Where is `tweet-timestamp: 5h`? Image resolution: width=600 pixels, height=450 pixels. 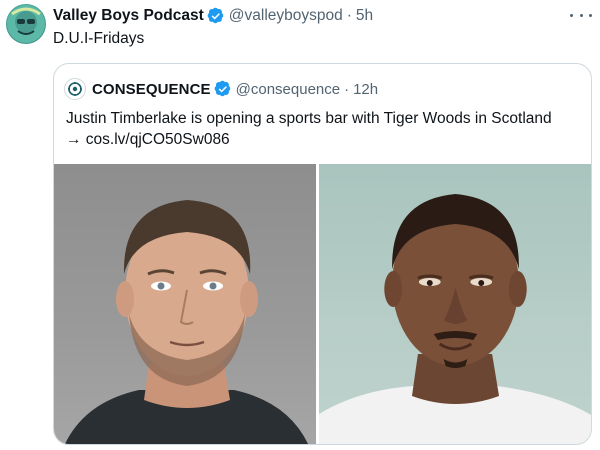 tweet-timestamp: 5h is located at coordinates (364, 16).